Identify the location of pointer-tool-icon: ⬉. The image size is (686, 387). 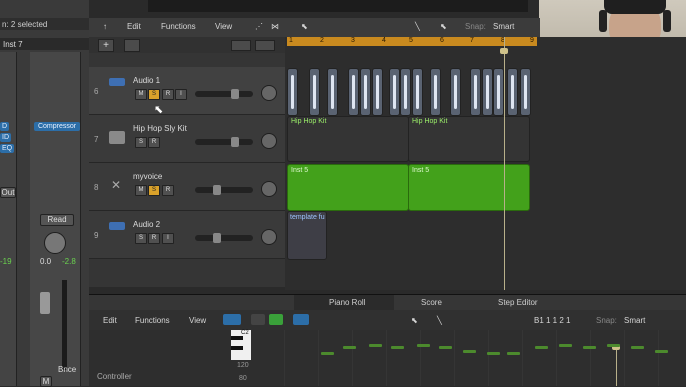
(304, 26).